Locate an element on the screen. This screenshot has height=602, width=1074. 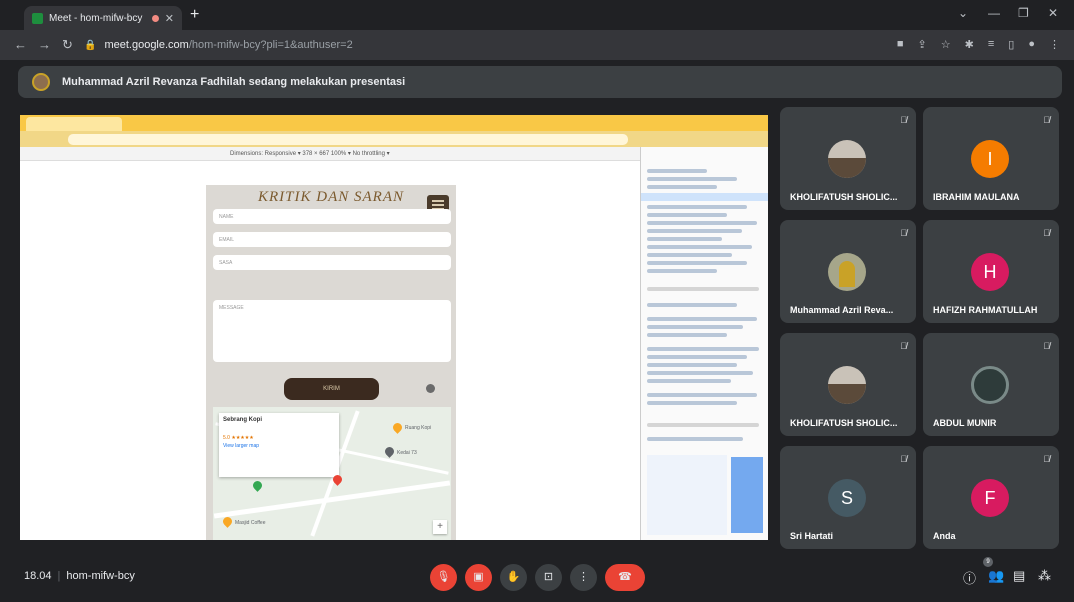
email-field: EMAIL is located at coordinates (332, 239).